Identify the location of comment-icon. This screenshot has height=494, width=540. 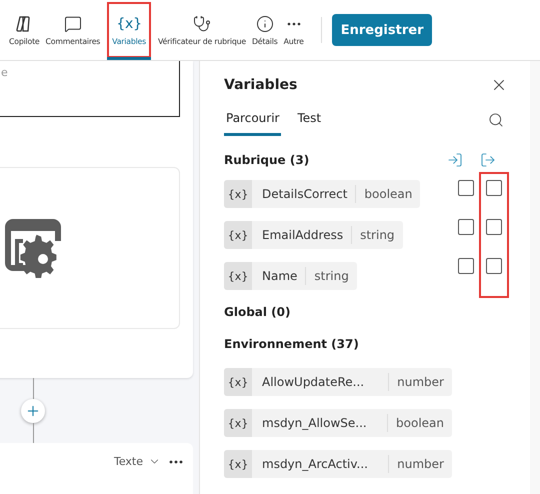
(73, 23).